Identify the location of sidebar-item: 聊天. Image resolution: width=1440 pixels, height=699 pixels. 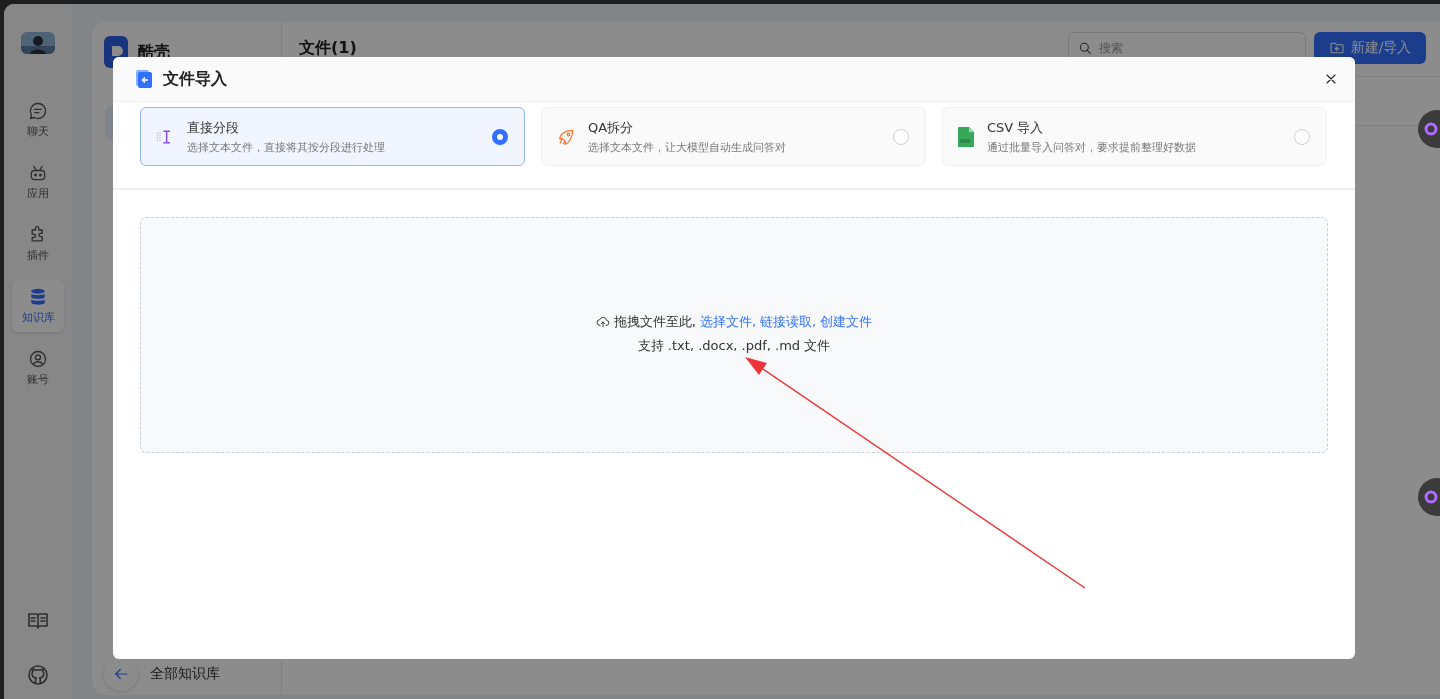
(38, 120).